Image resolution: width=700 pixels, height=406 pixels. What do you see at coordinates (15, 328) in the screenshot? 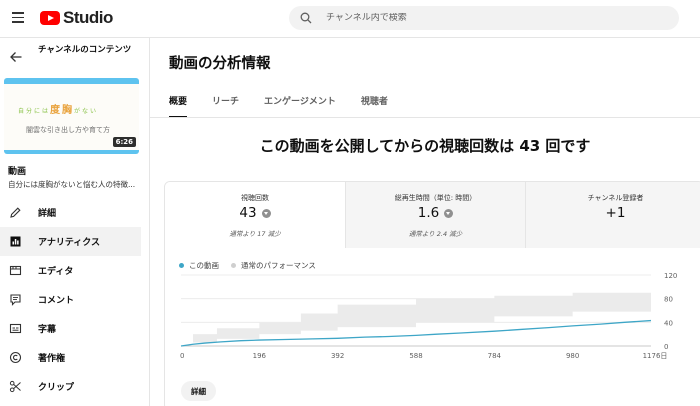
I see `subtitles-icon` at bounding box center [15, 328].